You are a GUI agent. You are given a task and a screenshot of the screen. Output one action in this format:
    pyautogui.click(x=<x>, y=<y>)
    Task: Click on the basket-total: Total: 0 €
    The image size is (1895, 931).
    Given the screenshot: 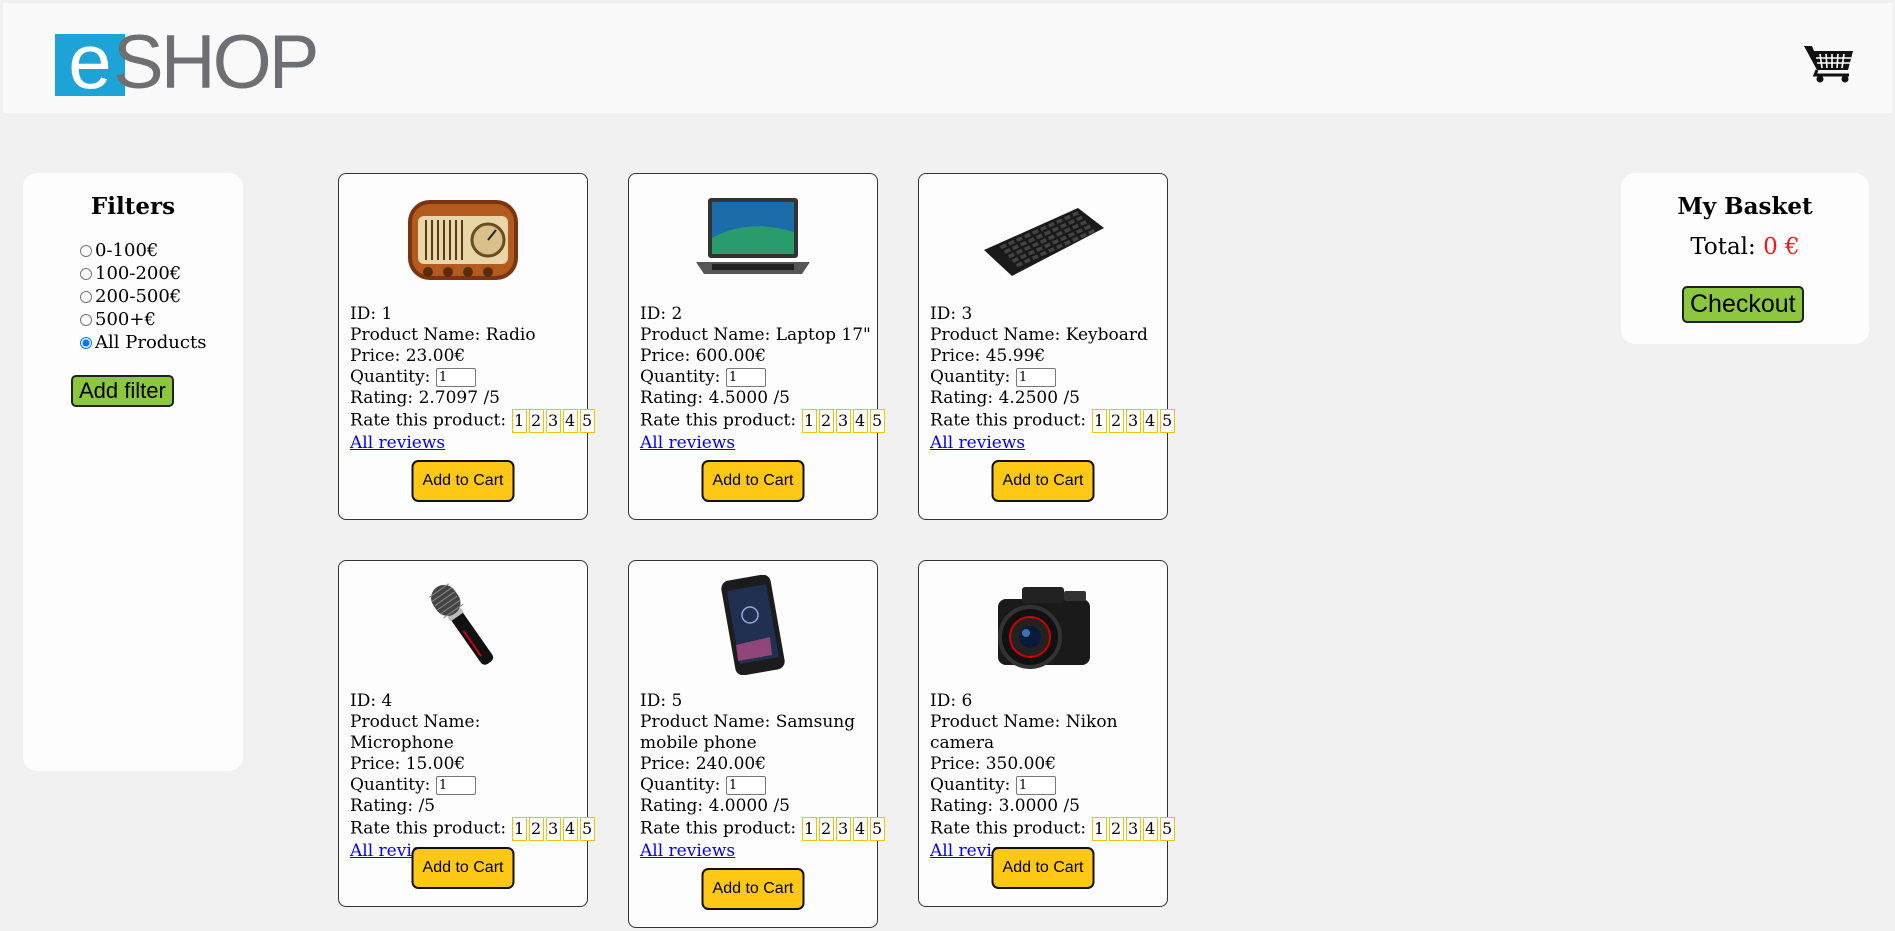 What is the action you would take?
    pyautogui.click(x=1745, y=247)
    